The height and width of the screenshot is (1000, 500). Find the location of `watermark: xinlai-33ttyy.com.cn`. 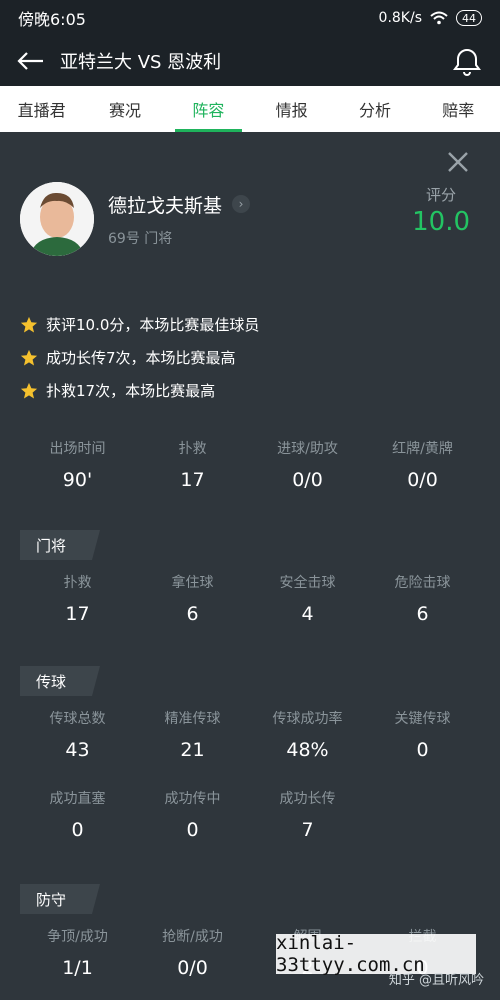

watermark: xinlai-33ttyy.com.cn is located at coordinates (376, 954).